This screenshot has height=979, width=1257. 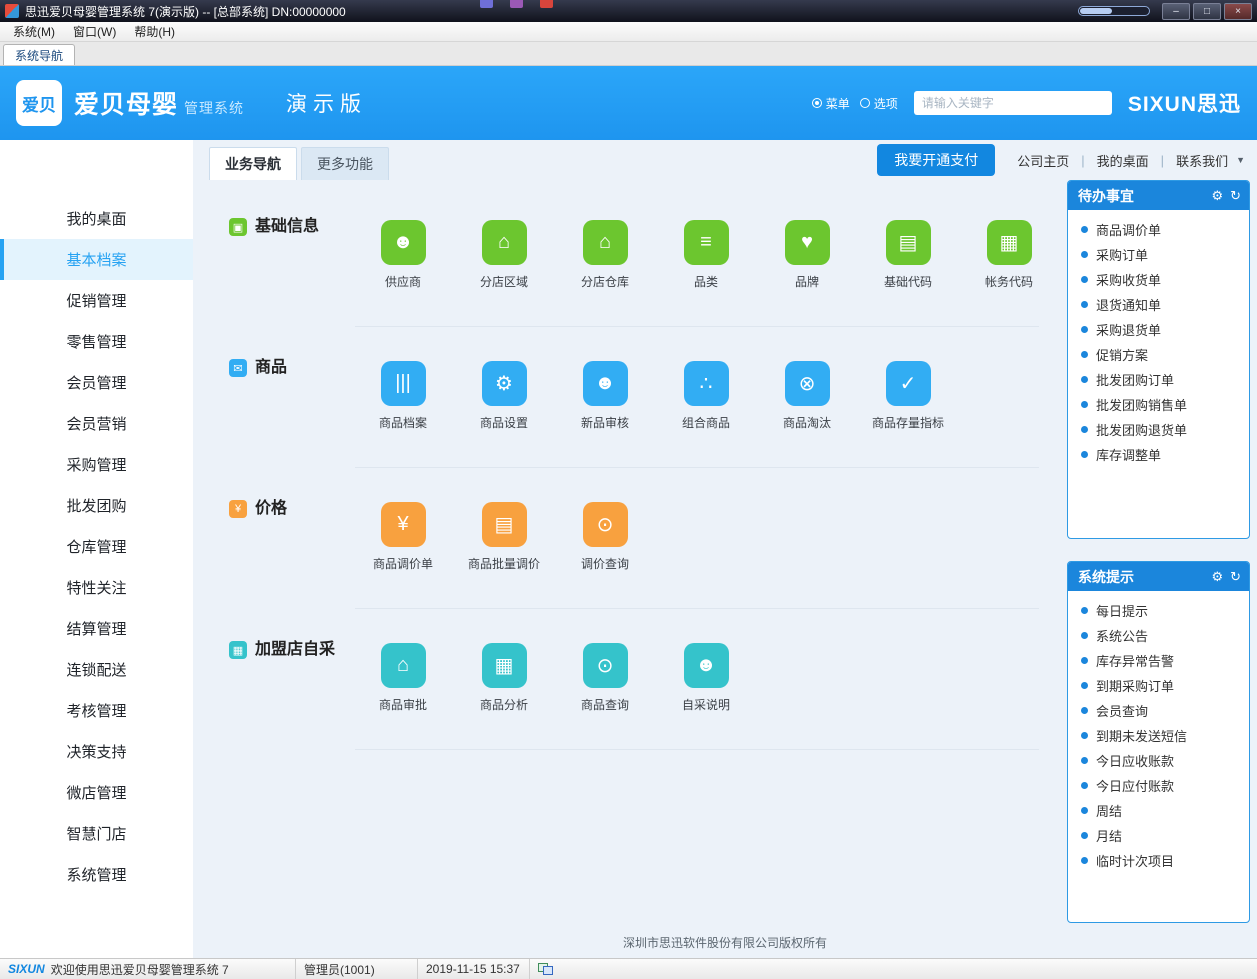 What do you see at coordinates (628, 103) in the screenshot?
I see `banner: 爱贝 爱贝母婴管理系统 演示版 菜单 选项 SIXUN思迅` at bounding box center [628, 103].